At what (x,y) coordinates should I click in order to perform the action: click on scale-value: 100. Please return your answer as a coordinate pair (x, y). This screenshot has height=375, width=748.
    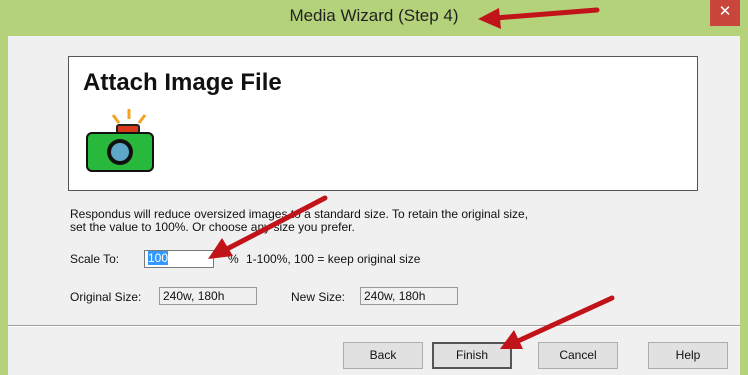
    Looking at the image, I should click on (158, 258).